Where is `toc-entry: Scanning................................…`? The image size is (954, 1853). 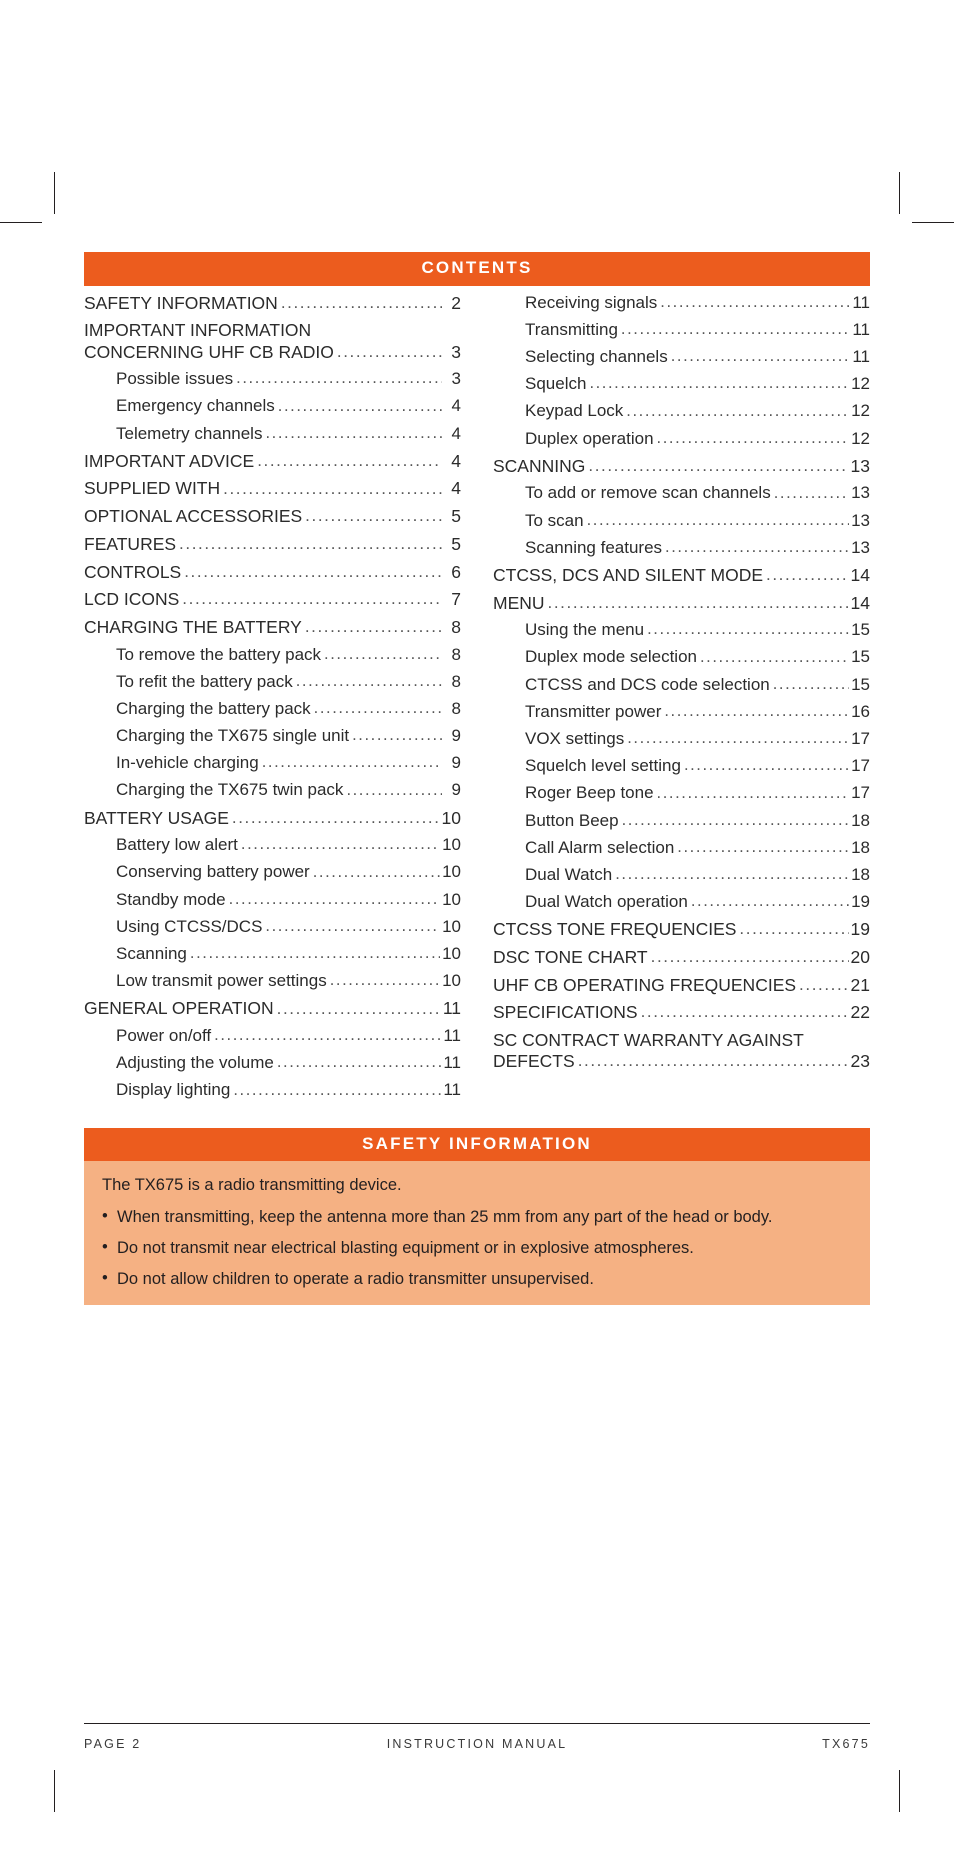
toc-entry: Scanning................................… is located at coordinates (272, 954).